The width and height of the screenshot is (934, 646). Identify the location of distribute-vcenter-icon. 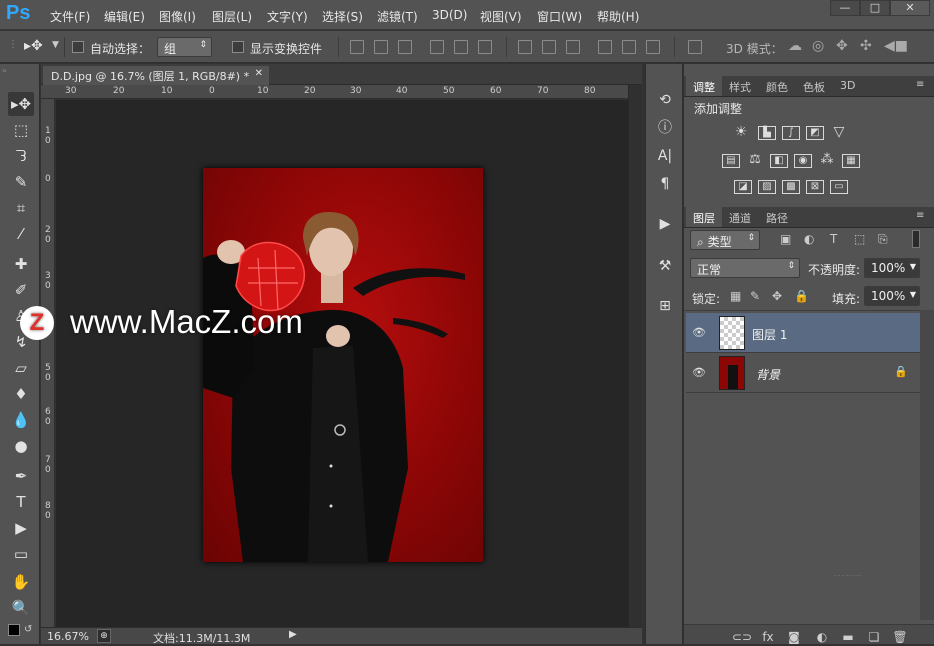
(549, 47).